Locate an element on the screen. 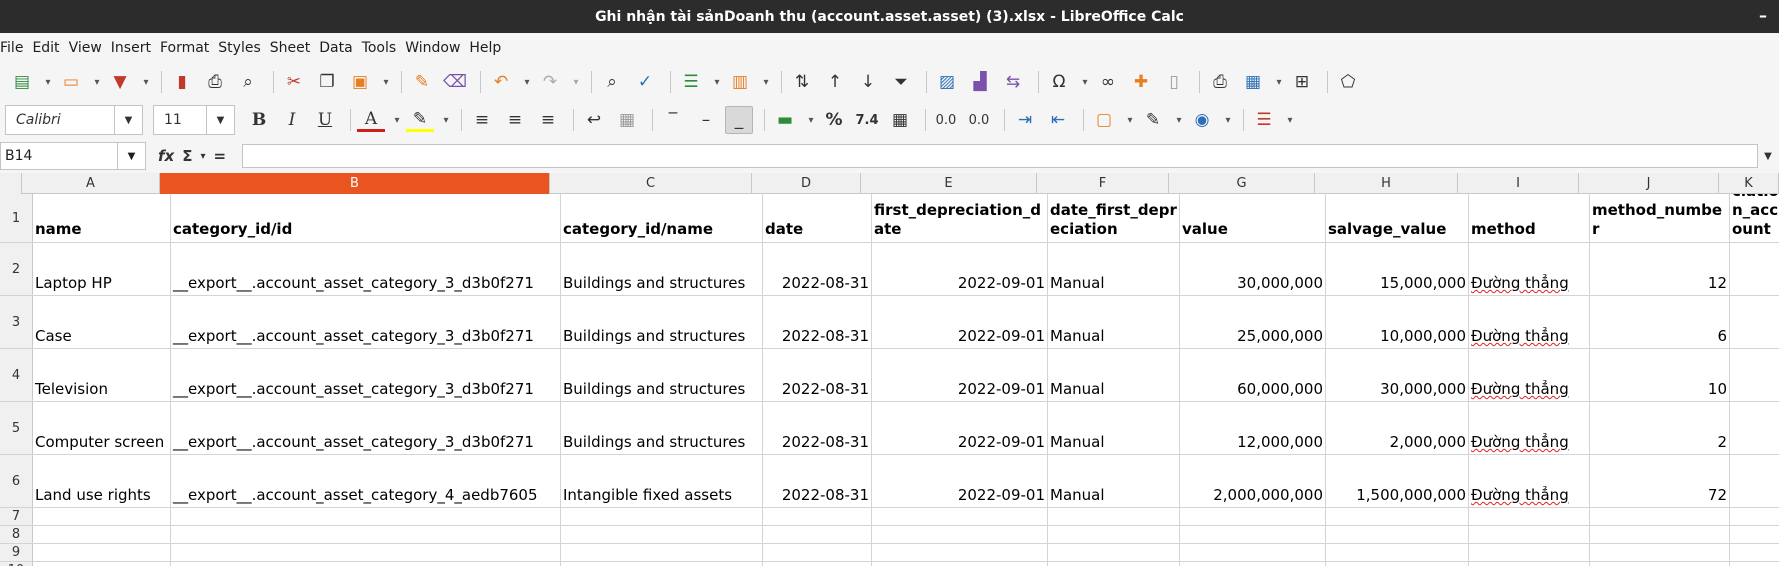 Image resolution: width=1779 pixels, height=566 pixels. pivot-table-icon: ⇆ is located at coordinates (1013, 82).